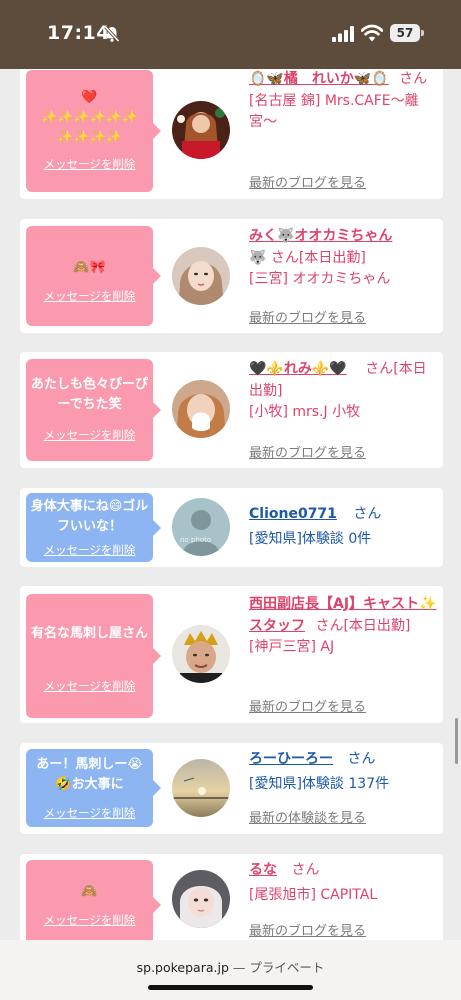 The width and height of the screenshot is (461, 1000). Describe the element at coordinates (89, 117) in the screenshot. I see `message-text: ❤️ ✨✨✨✨✨✨ ✨✨✨✨` at that location.